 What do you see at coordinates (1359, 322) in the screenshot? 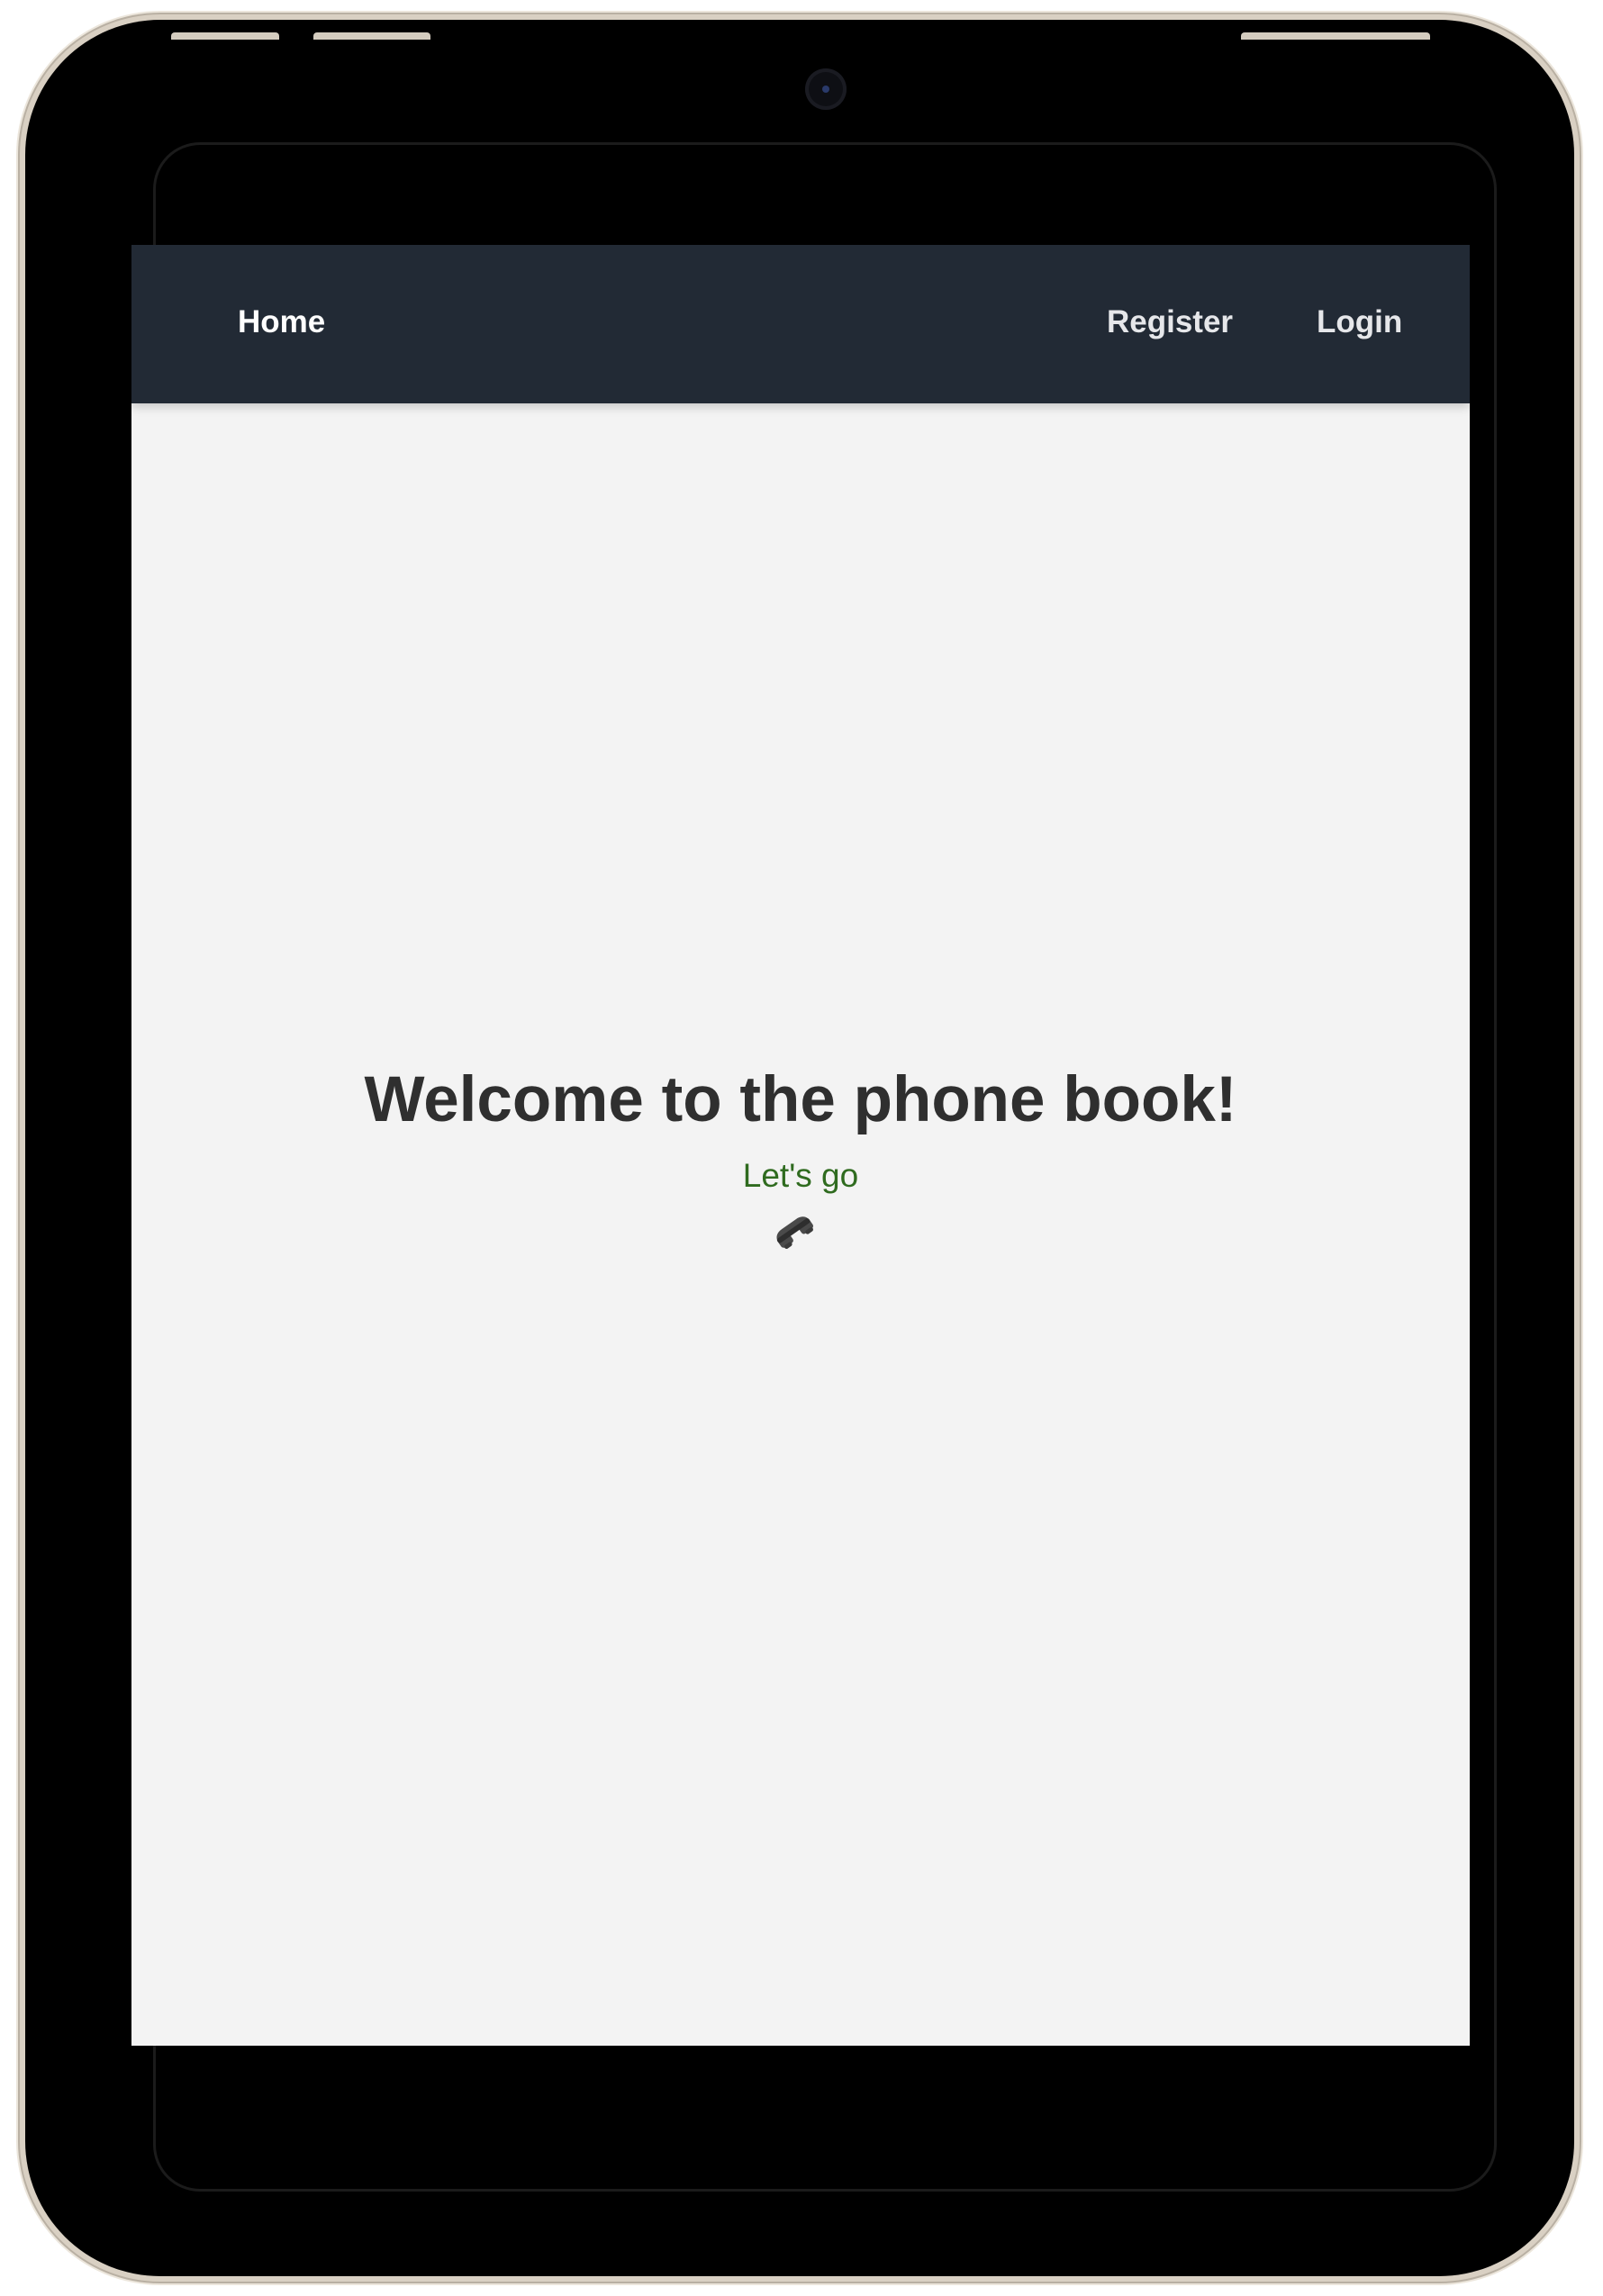
I see `nav-login-link: Login` at bounding box center [1359, 322].